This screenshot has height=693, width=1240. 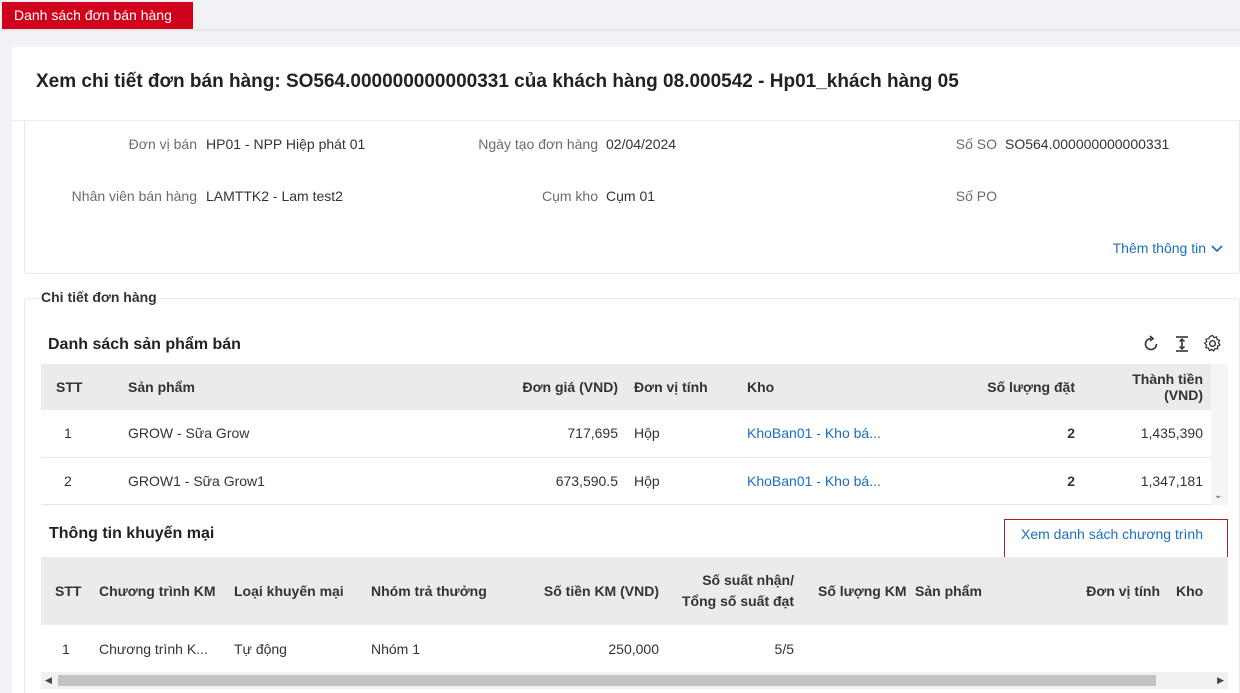 I want to click on col-quota-line2: Tổng số suất đạt, so click(x=738, y=601).